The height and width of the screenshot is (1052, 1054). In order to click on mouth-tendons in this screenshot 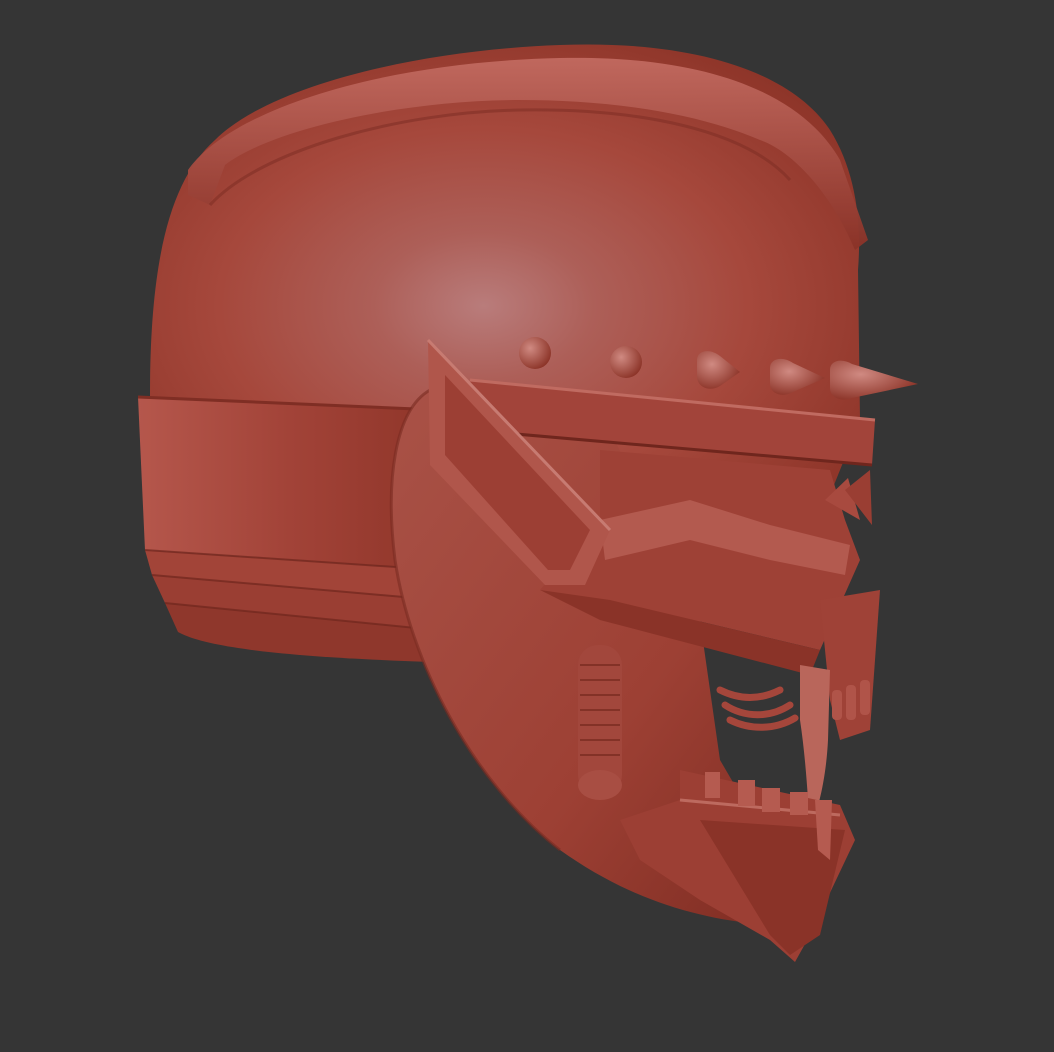, I will do `click(757, 708)`.